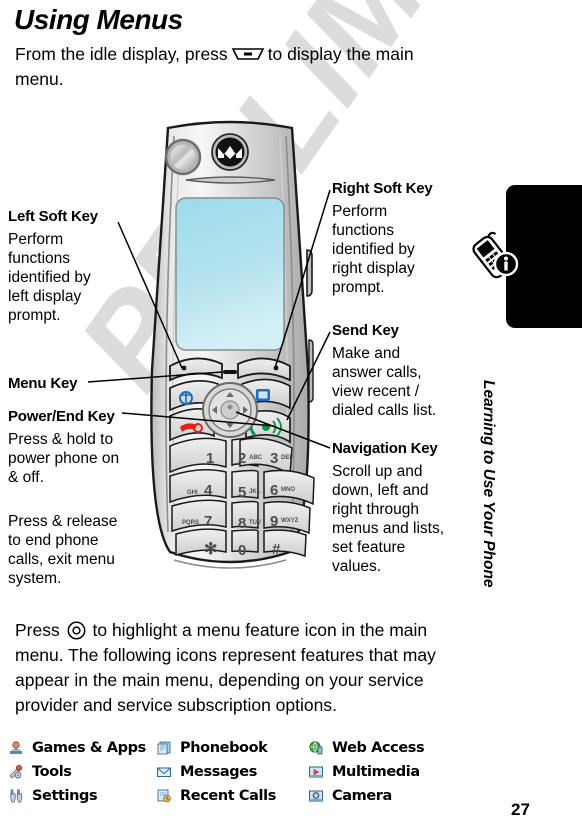  Describe the element at coordinates (164, 796) in the screenshot. I see `recent-calls-icon` at that location.